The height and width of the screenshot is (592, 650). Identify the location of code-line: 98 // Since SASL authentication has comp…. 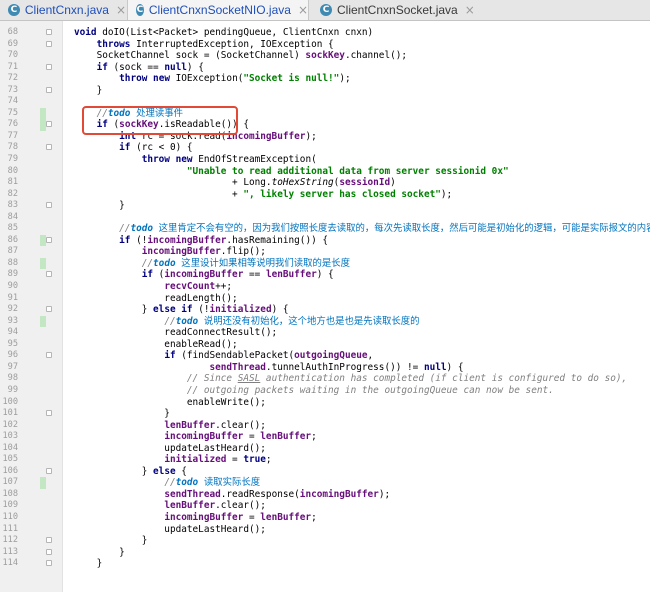
(325, 379).